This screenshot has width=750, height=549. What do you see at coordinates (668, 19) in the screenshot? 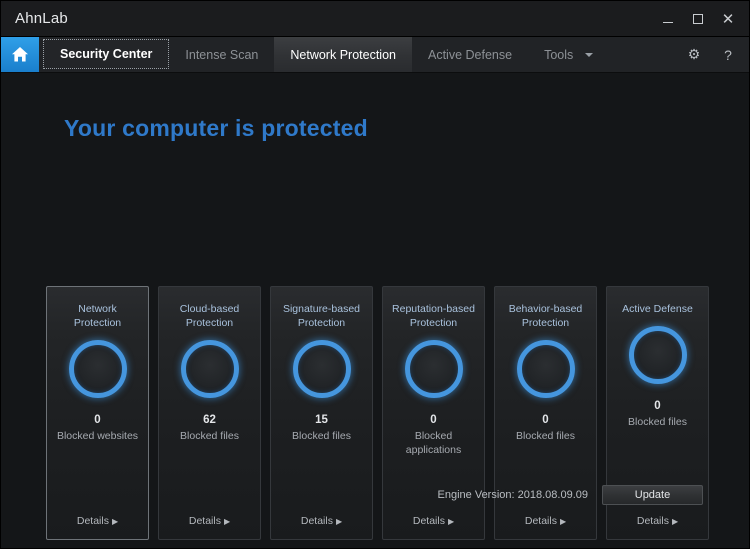
I see `minimize-button` at bounding box center [668, 19].